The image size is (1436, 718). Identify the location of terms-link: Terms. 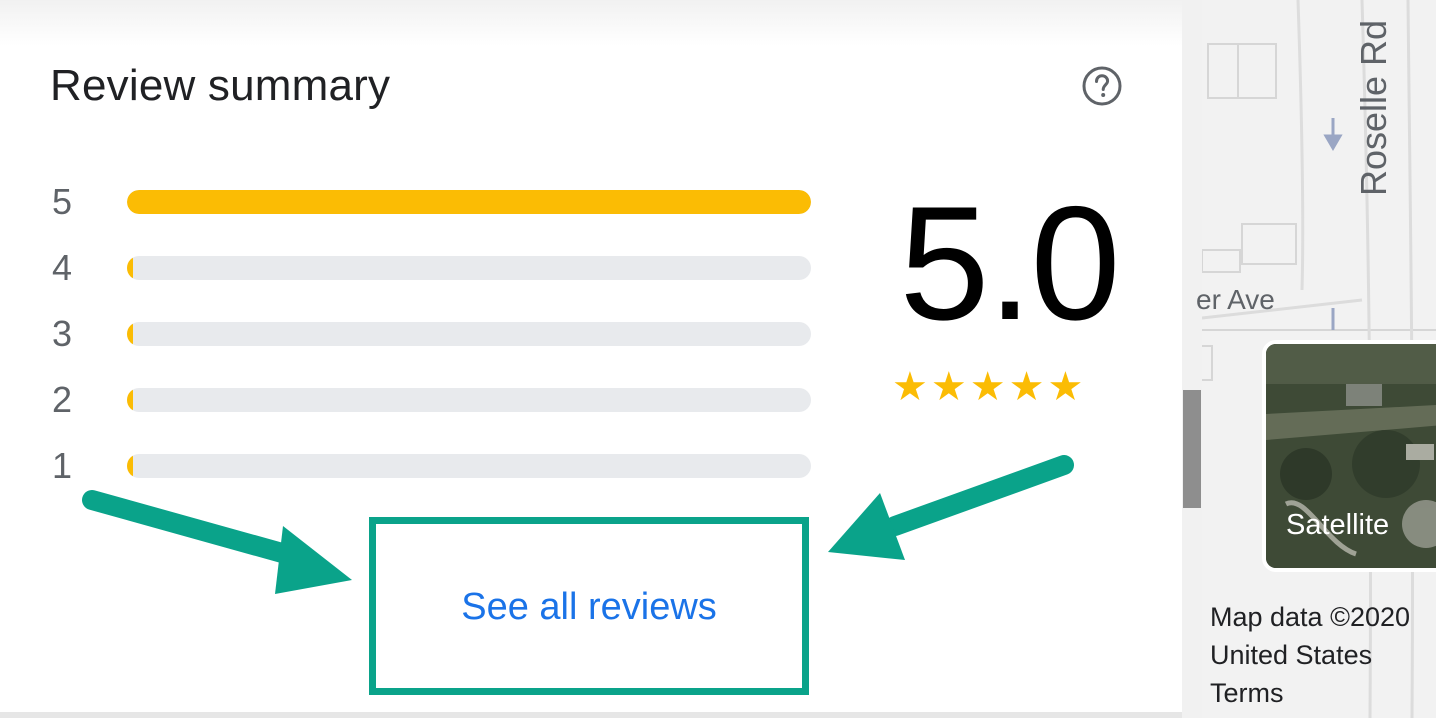
(1323, 693).